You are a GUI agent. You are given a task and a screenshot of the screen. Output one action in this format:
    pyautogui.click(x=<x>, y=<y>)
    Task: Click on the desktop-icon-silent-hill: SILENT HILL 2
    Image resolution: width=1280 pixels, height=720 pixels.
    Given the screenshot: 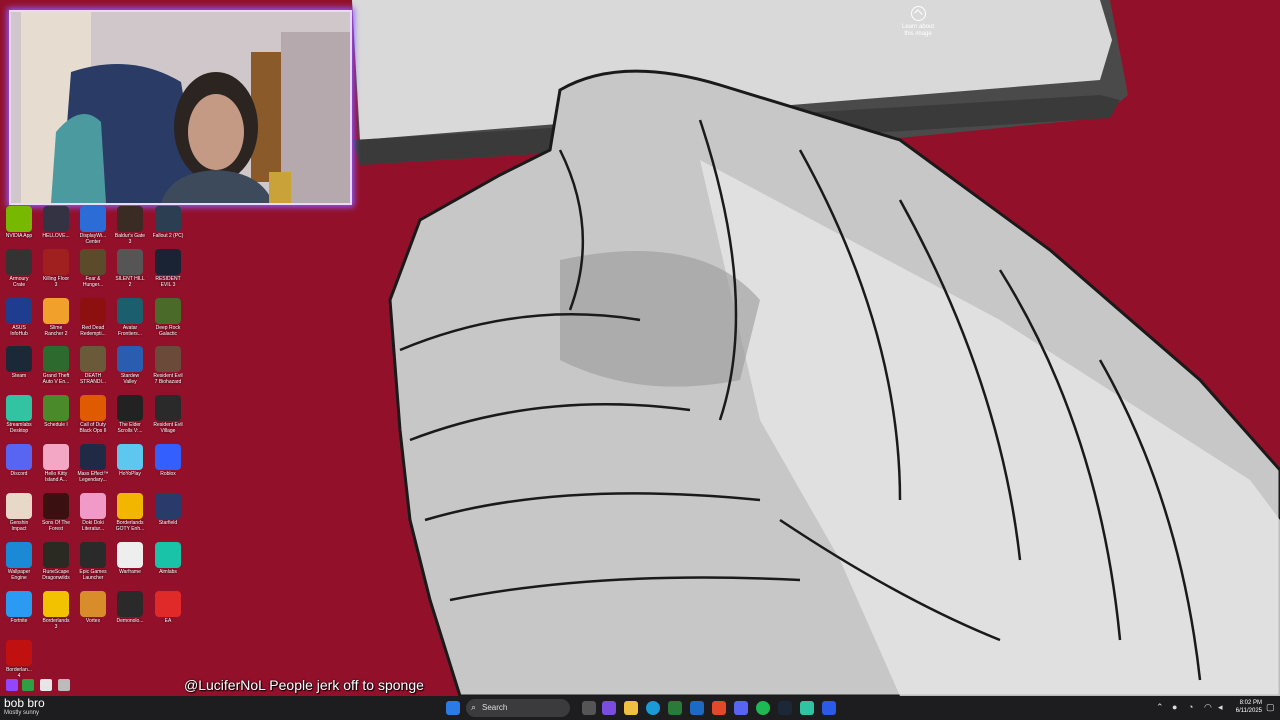 What is the action you would take?
    pyautogui.click(x=130, y=272)
    